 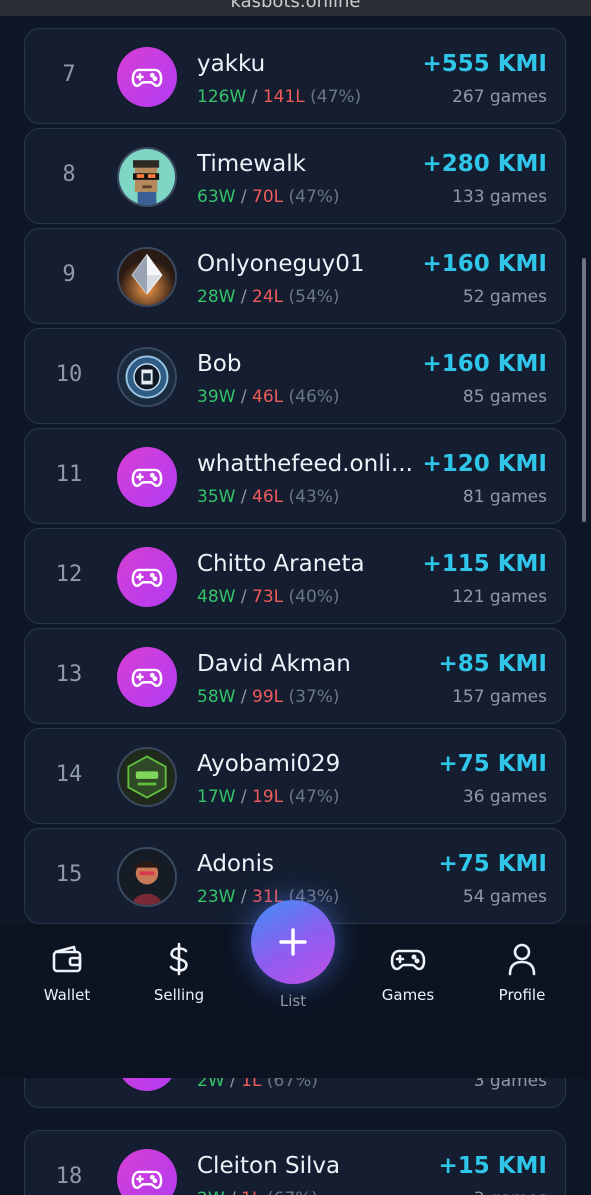 What do you see at coordinates (504, 397) in the screenshot?
I see `games-played: 85 games` at bounding box center [504, 397].